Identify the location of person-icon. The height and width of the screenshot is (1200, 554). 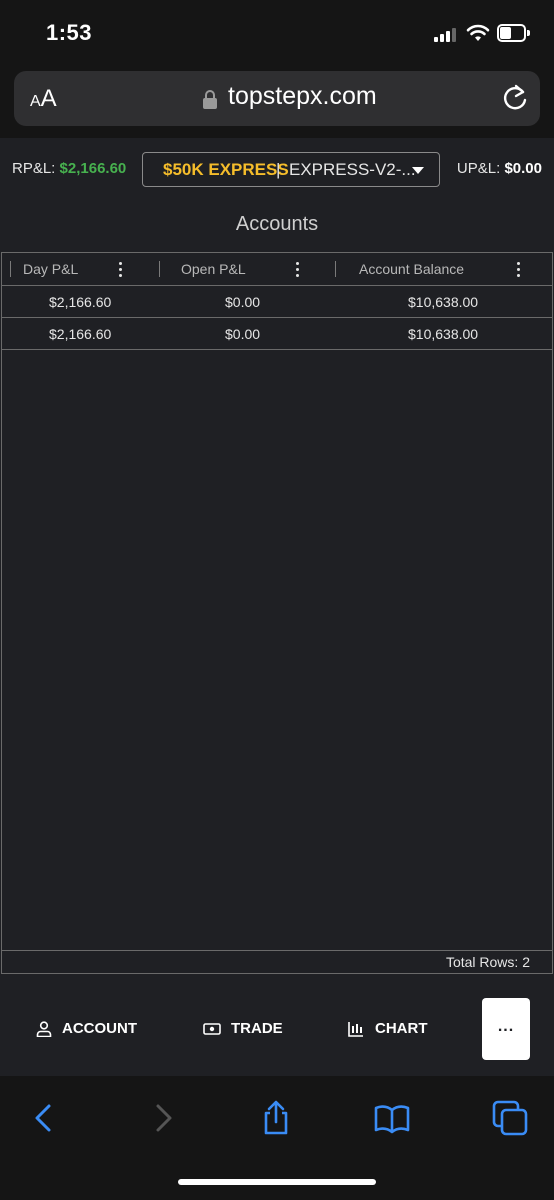
(44, 1029).